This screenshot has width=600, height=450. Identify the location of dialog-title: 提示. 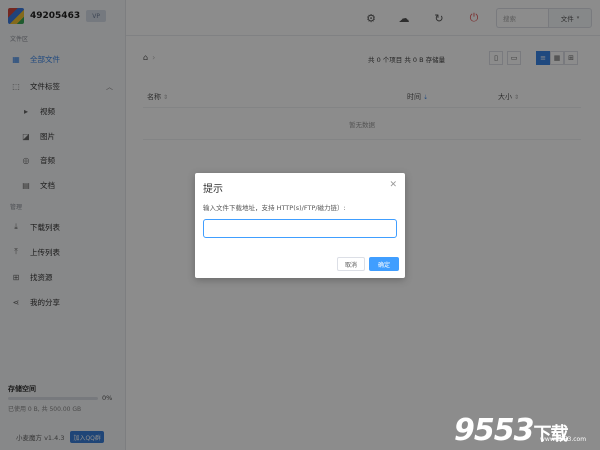
(213, 189).